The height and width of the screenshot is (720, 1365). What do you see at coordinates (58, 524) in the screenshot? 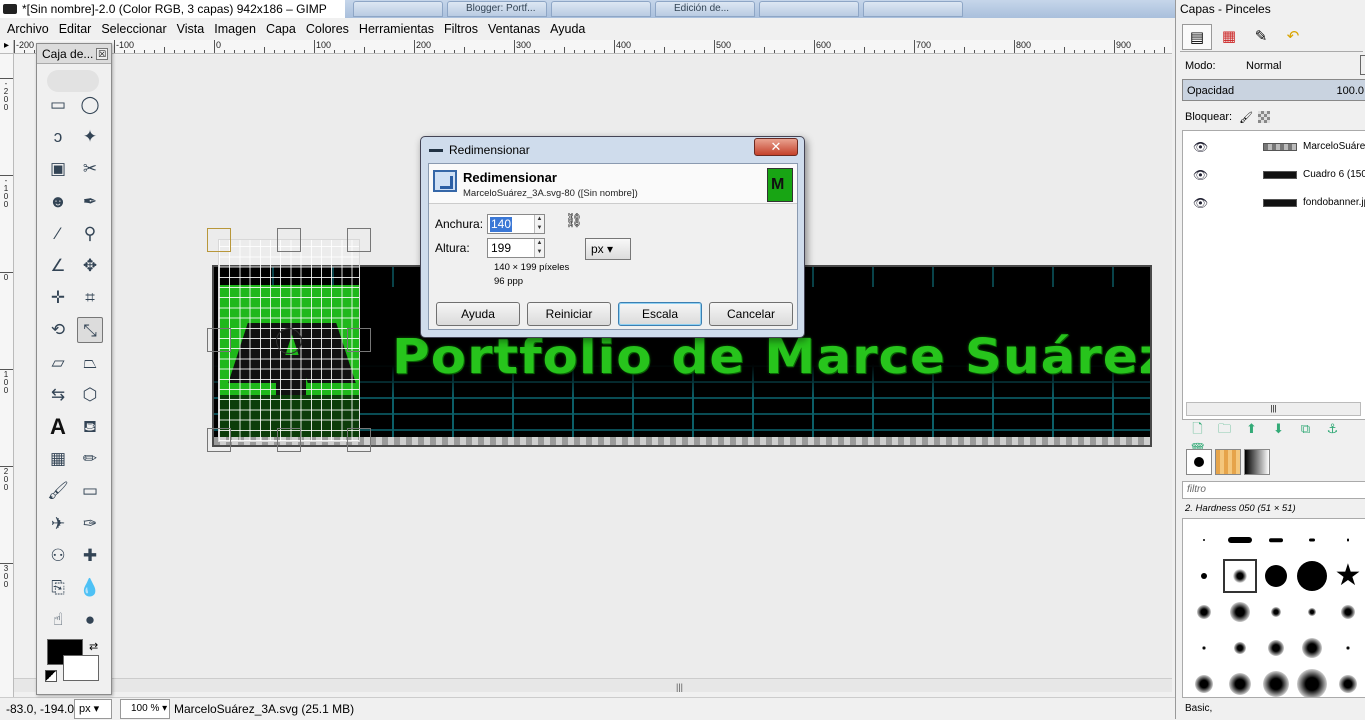
I see `airbrush-icon: ✈` at bounding box center [58, 524].